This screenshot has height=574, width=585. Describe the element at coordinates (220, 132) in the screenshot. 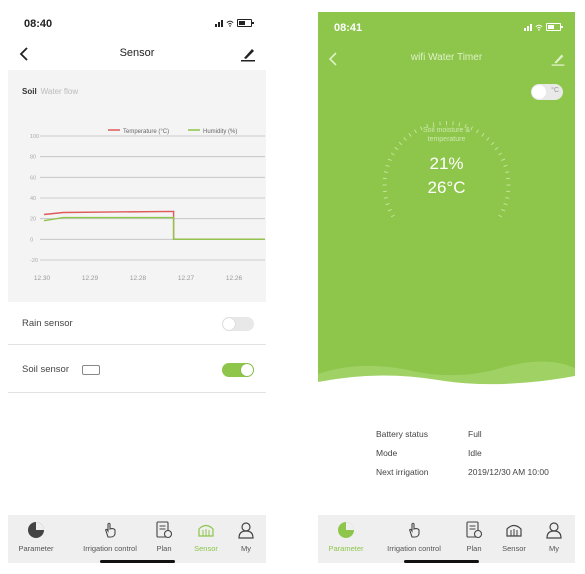

I see `legend-label: Humidity (%)` at that location.